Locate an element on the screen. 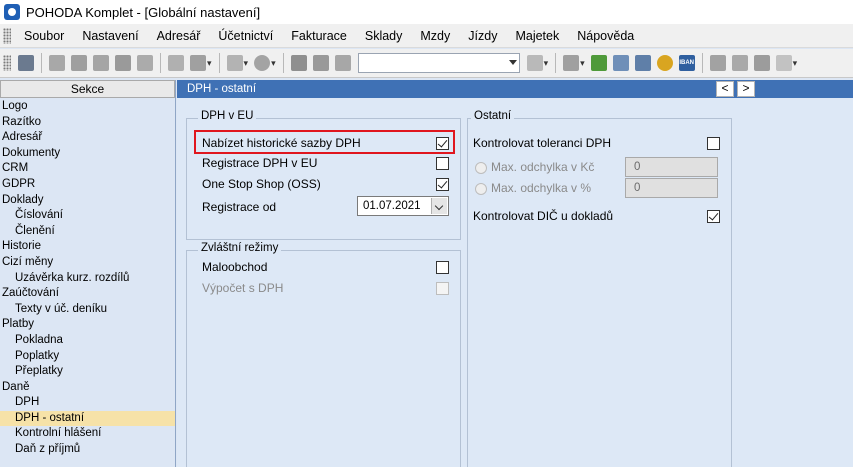 Image resolution: width=853 pixels, height=467 pixels. section-cizi-meny: Cizí měny is located at coordinates (87, 263).